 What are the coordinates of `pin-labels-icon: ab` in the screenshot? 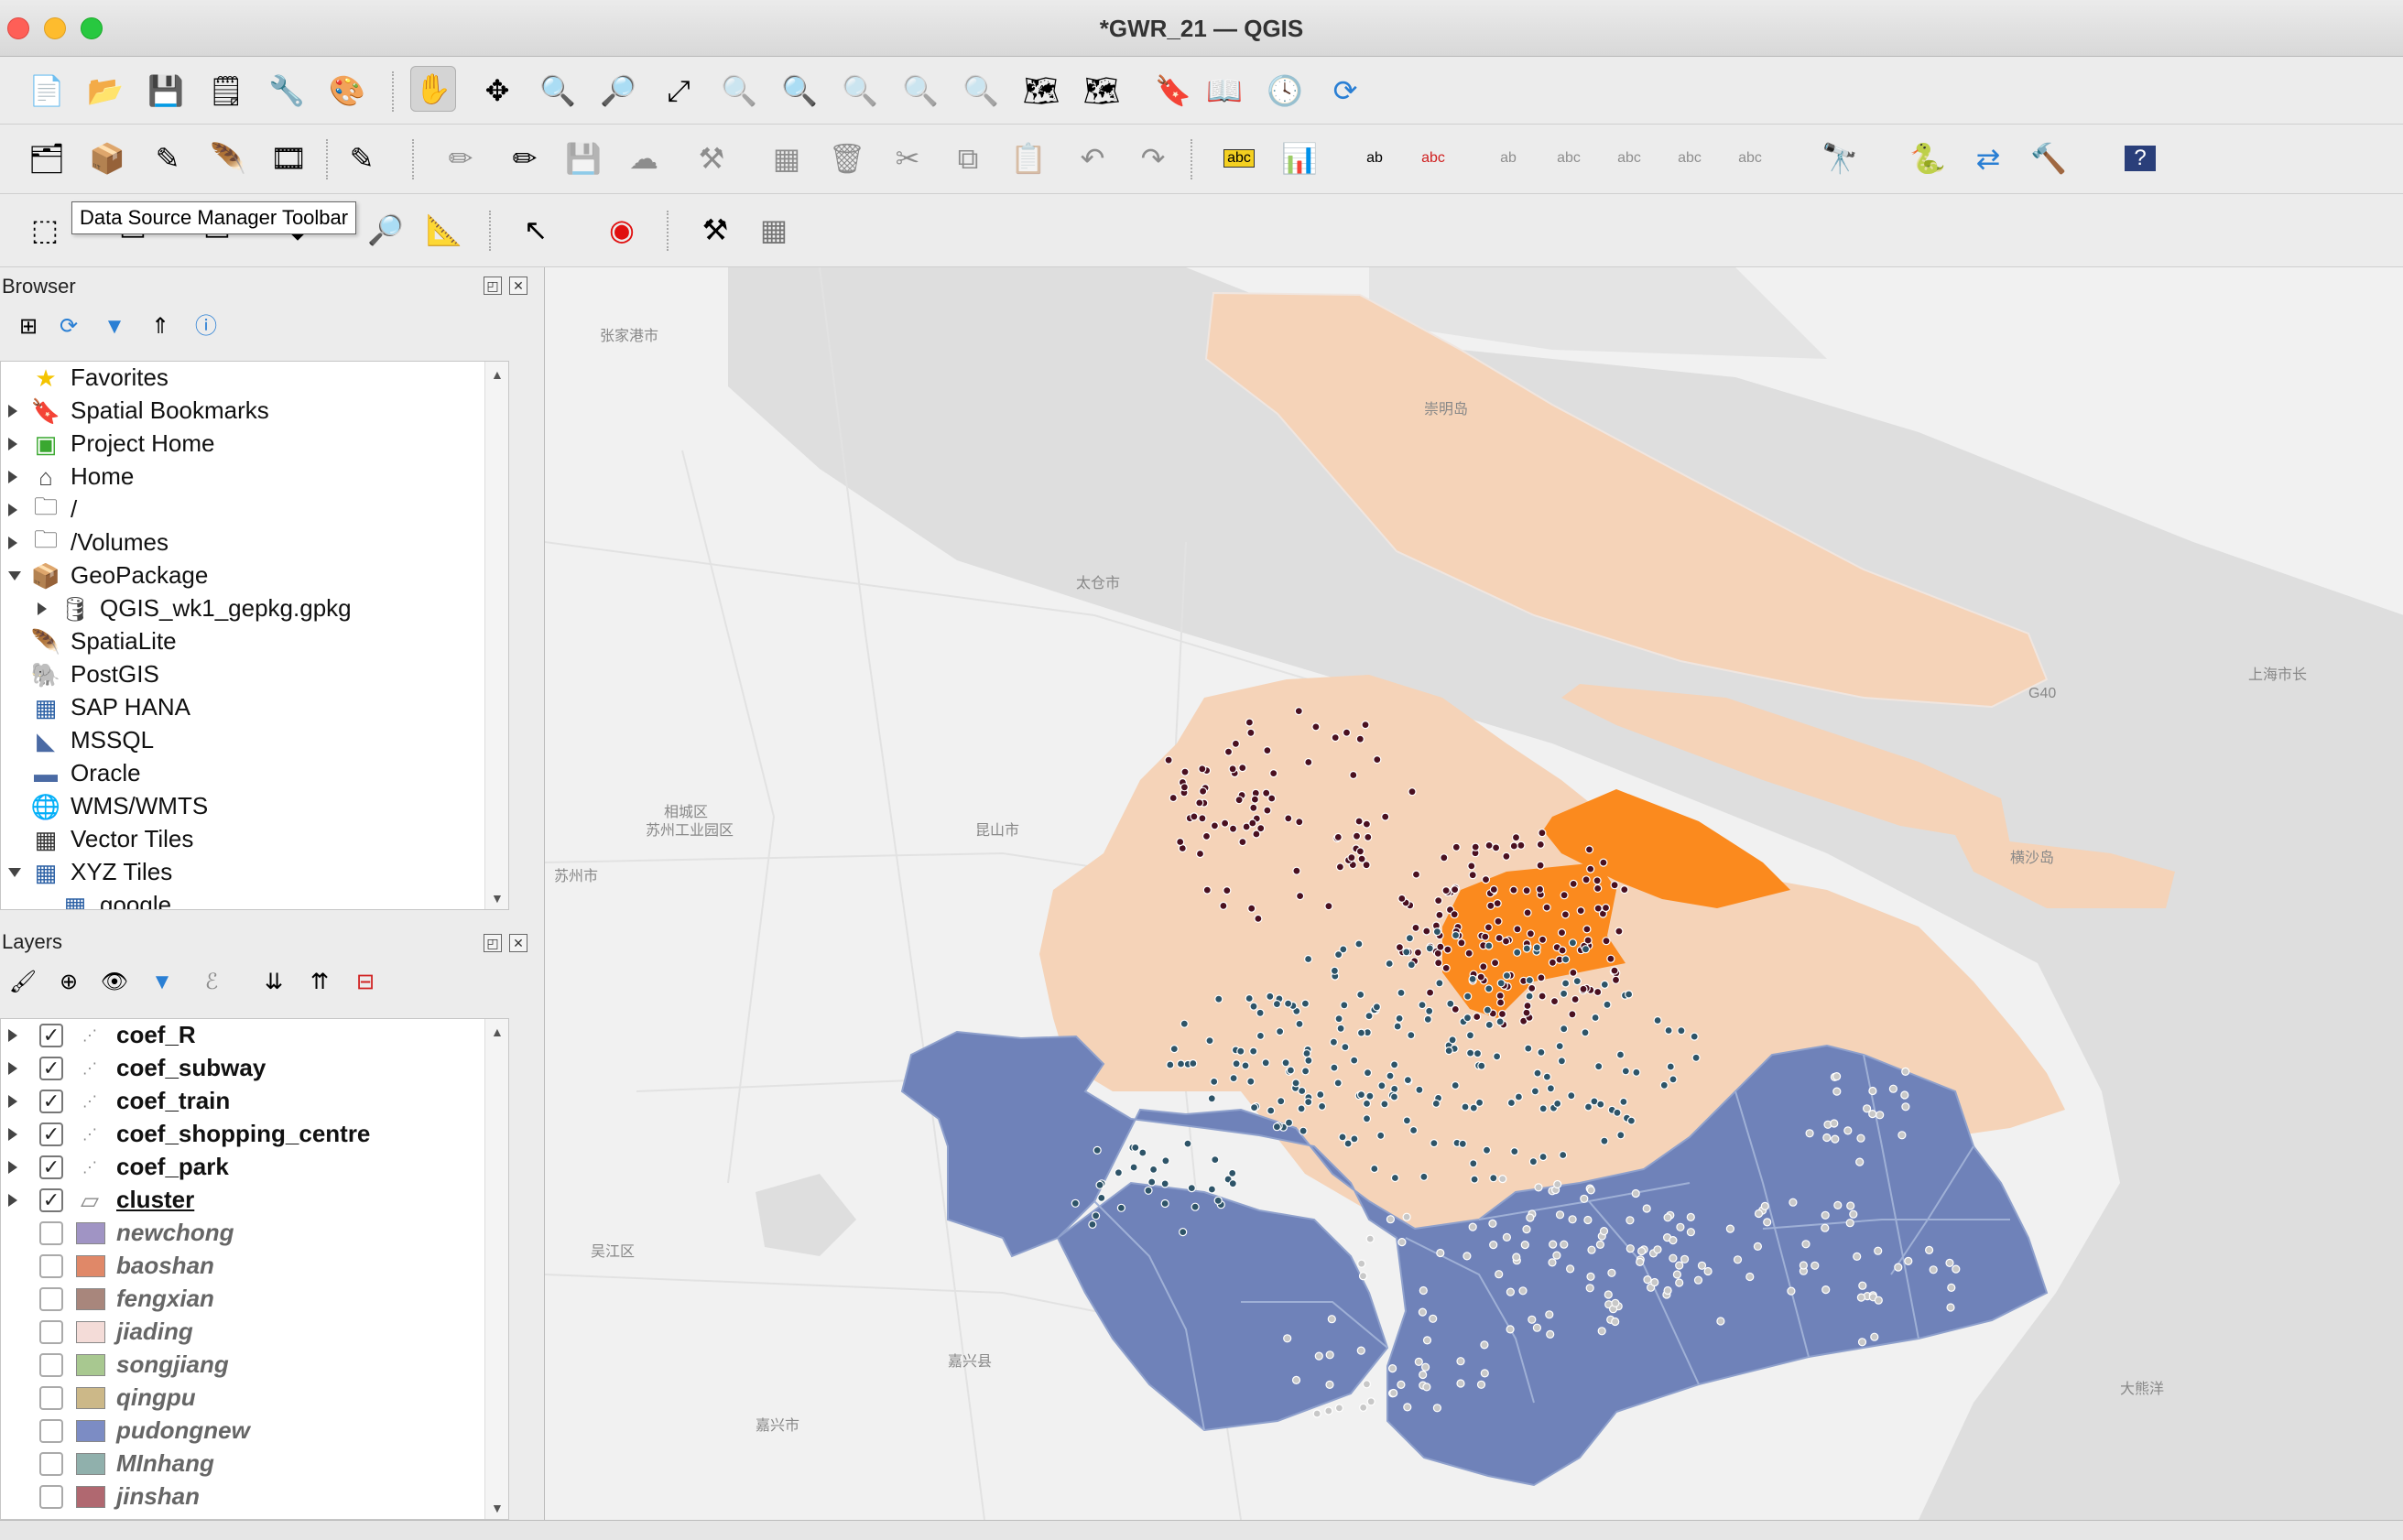 It's located at (1508, 158).